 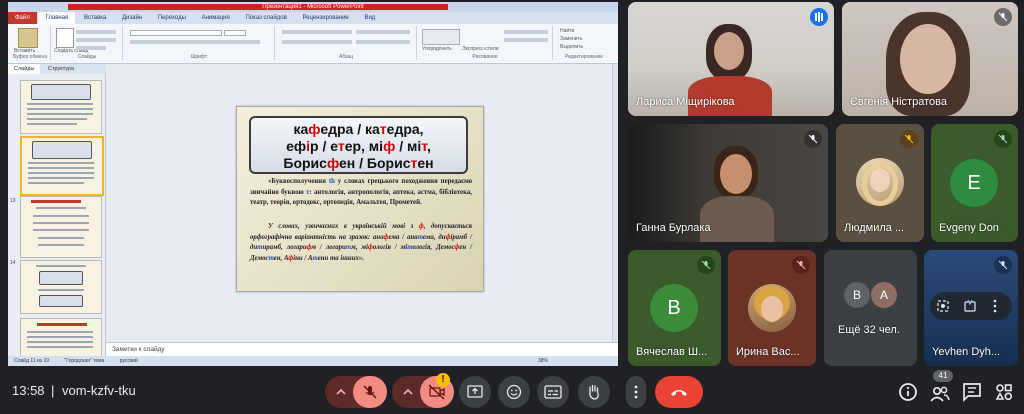 What do you see at coordinates (132, 18) in the screenshot?
I see `tab-design: Дизайн` at bounding box center [132, 18].